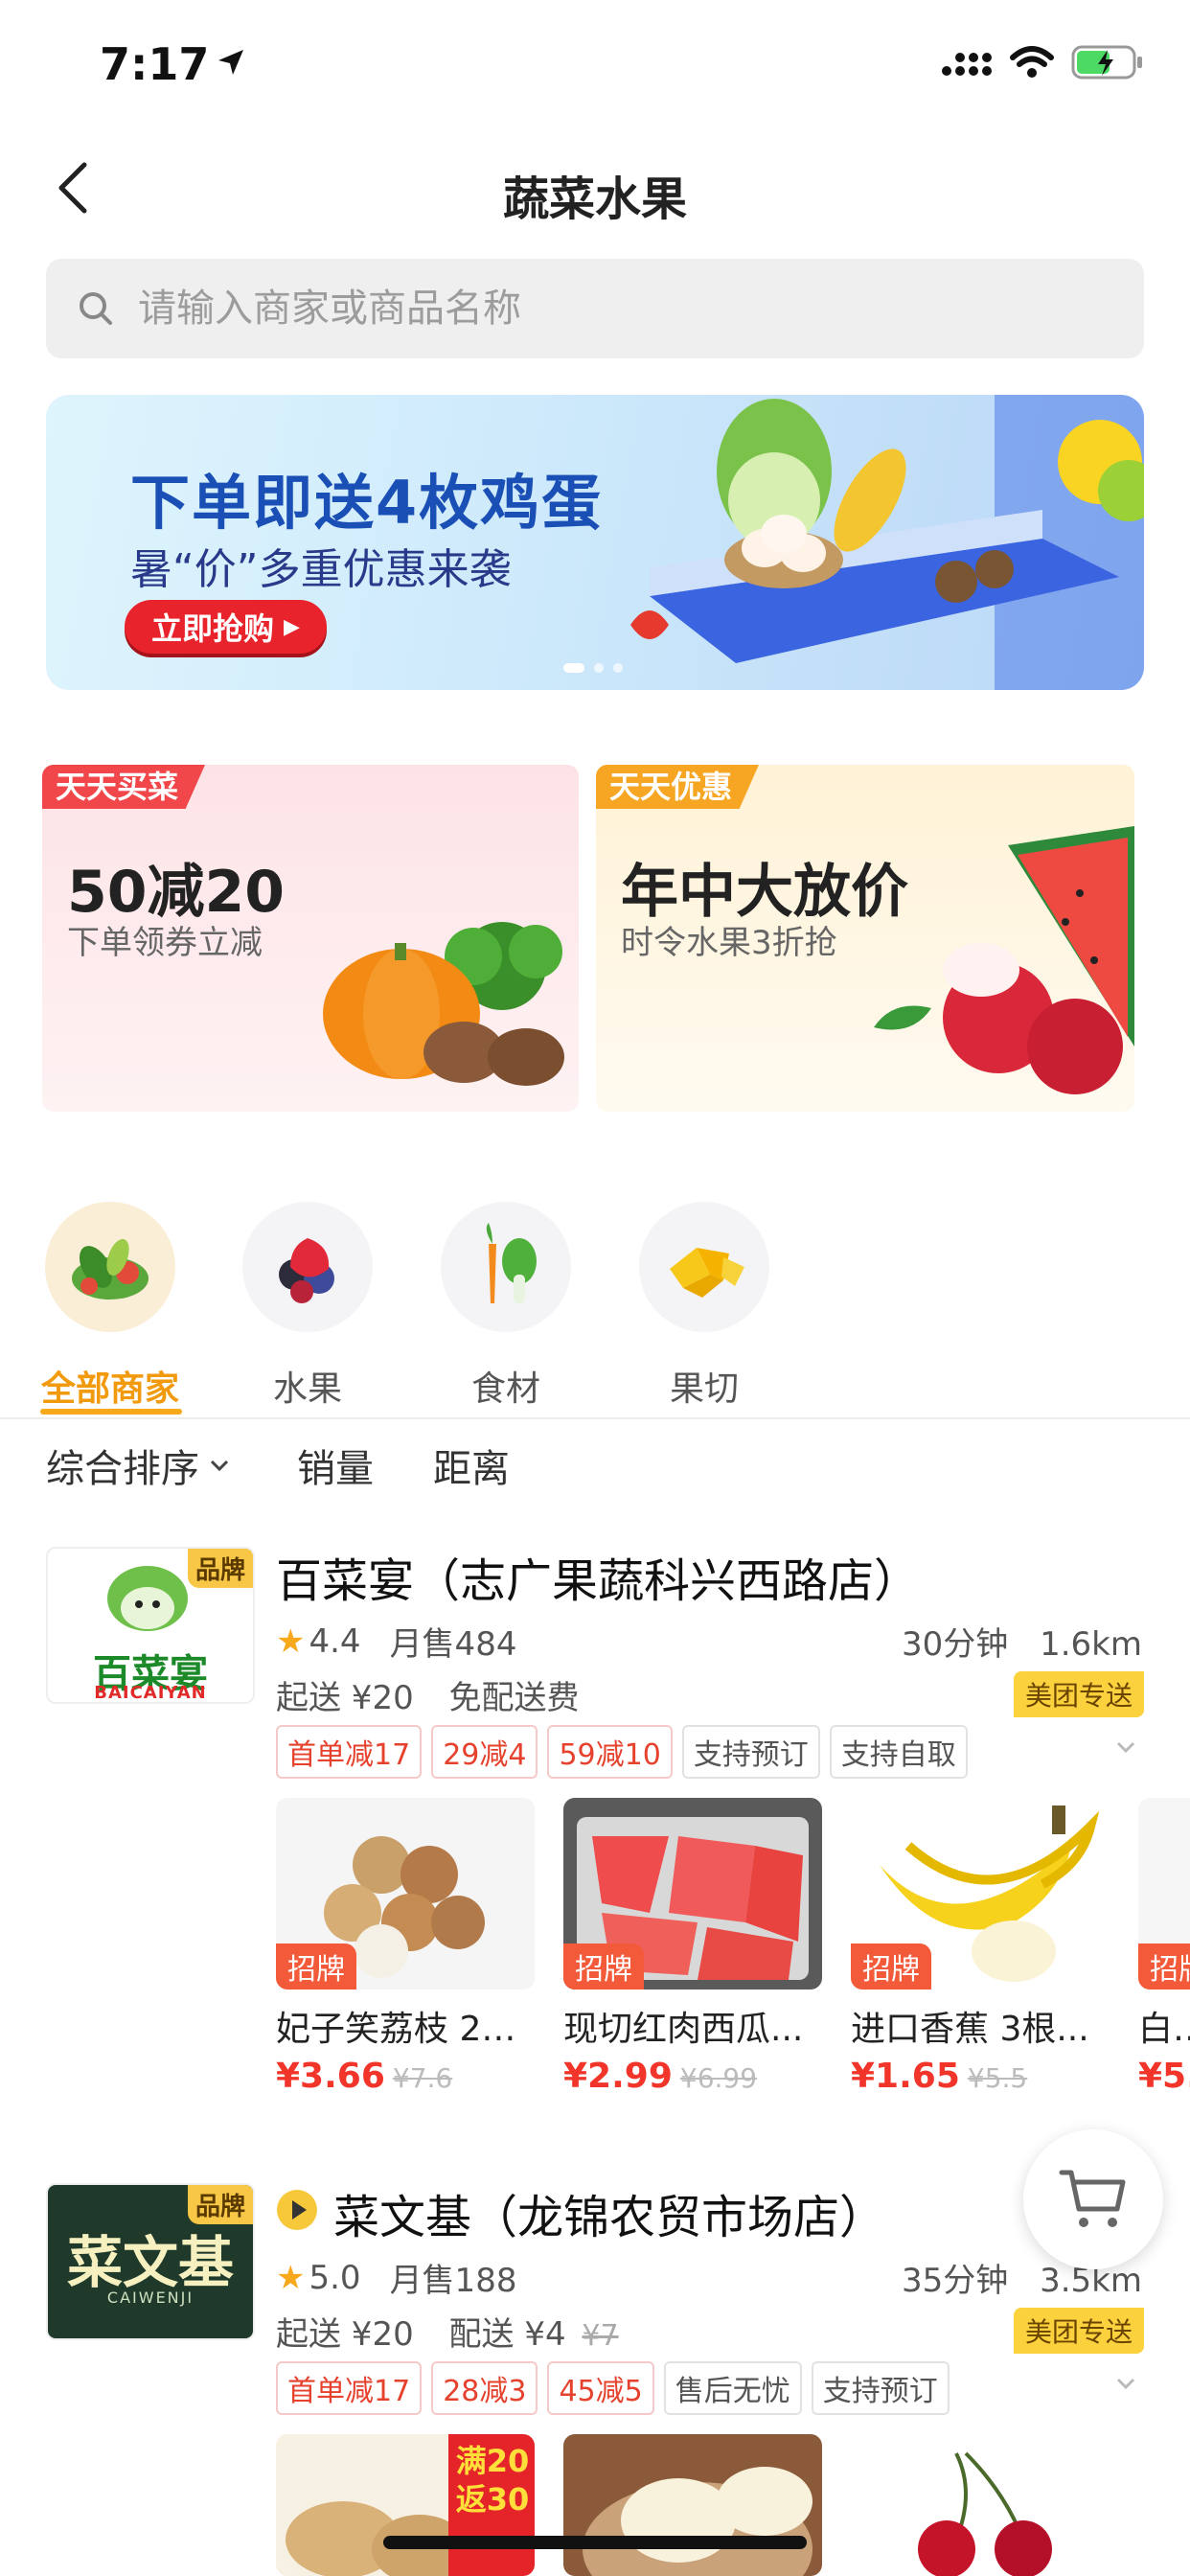  What do you see at coordinates (335, 1641) in the screenshot?
I see `rating-value: 4.4` at bounding box center [335, 1641].